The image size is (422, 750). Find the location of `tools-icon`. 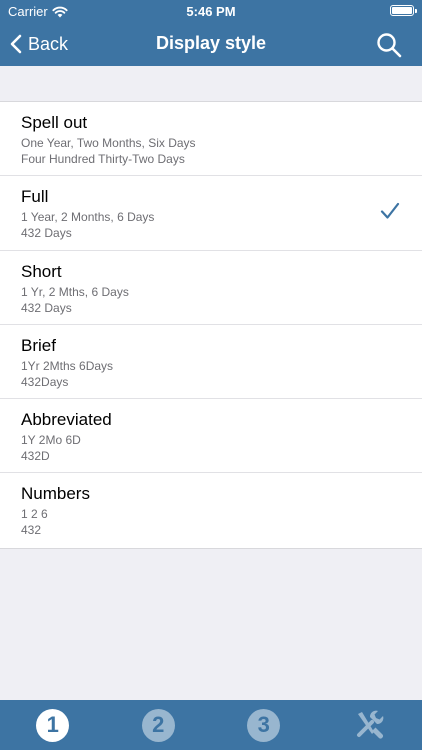

tools-icon is located at coordinates (370, 724).